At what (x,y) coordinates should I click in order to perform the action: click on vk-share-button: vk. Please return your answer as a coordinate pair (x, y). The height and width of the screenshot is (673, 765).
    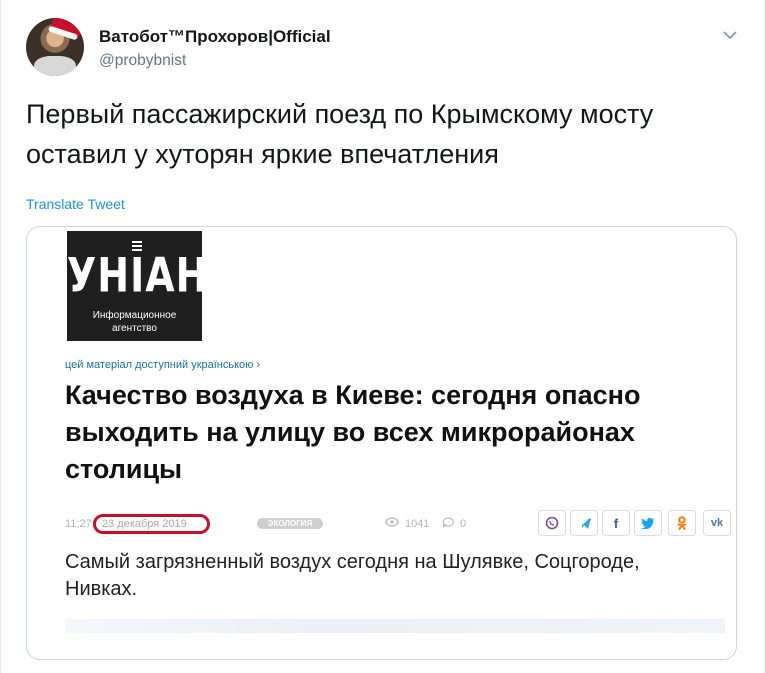
    Looking at the image, I should click on (717, 523).